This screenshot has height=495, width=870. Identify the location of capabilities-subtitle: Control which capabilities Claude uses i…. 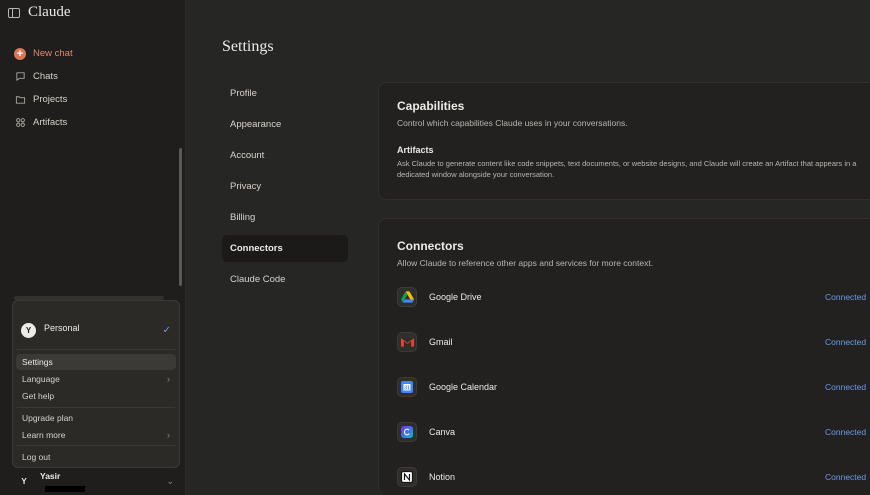
(512, 123).